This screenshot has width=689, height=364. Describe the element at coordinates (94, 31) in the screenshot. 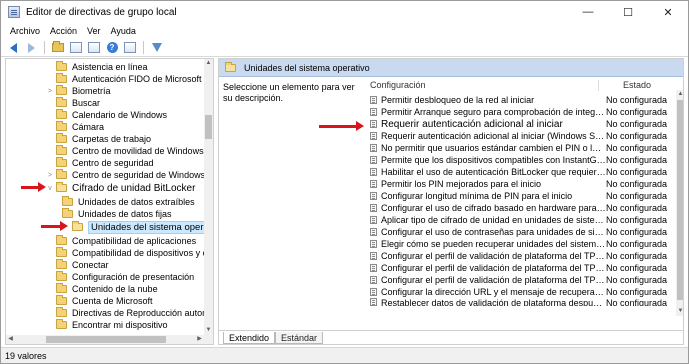

I see `menu-ver: Ver` at that location.